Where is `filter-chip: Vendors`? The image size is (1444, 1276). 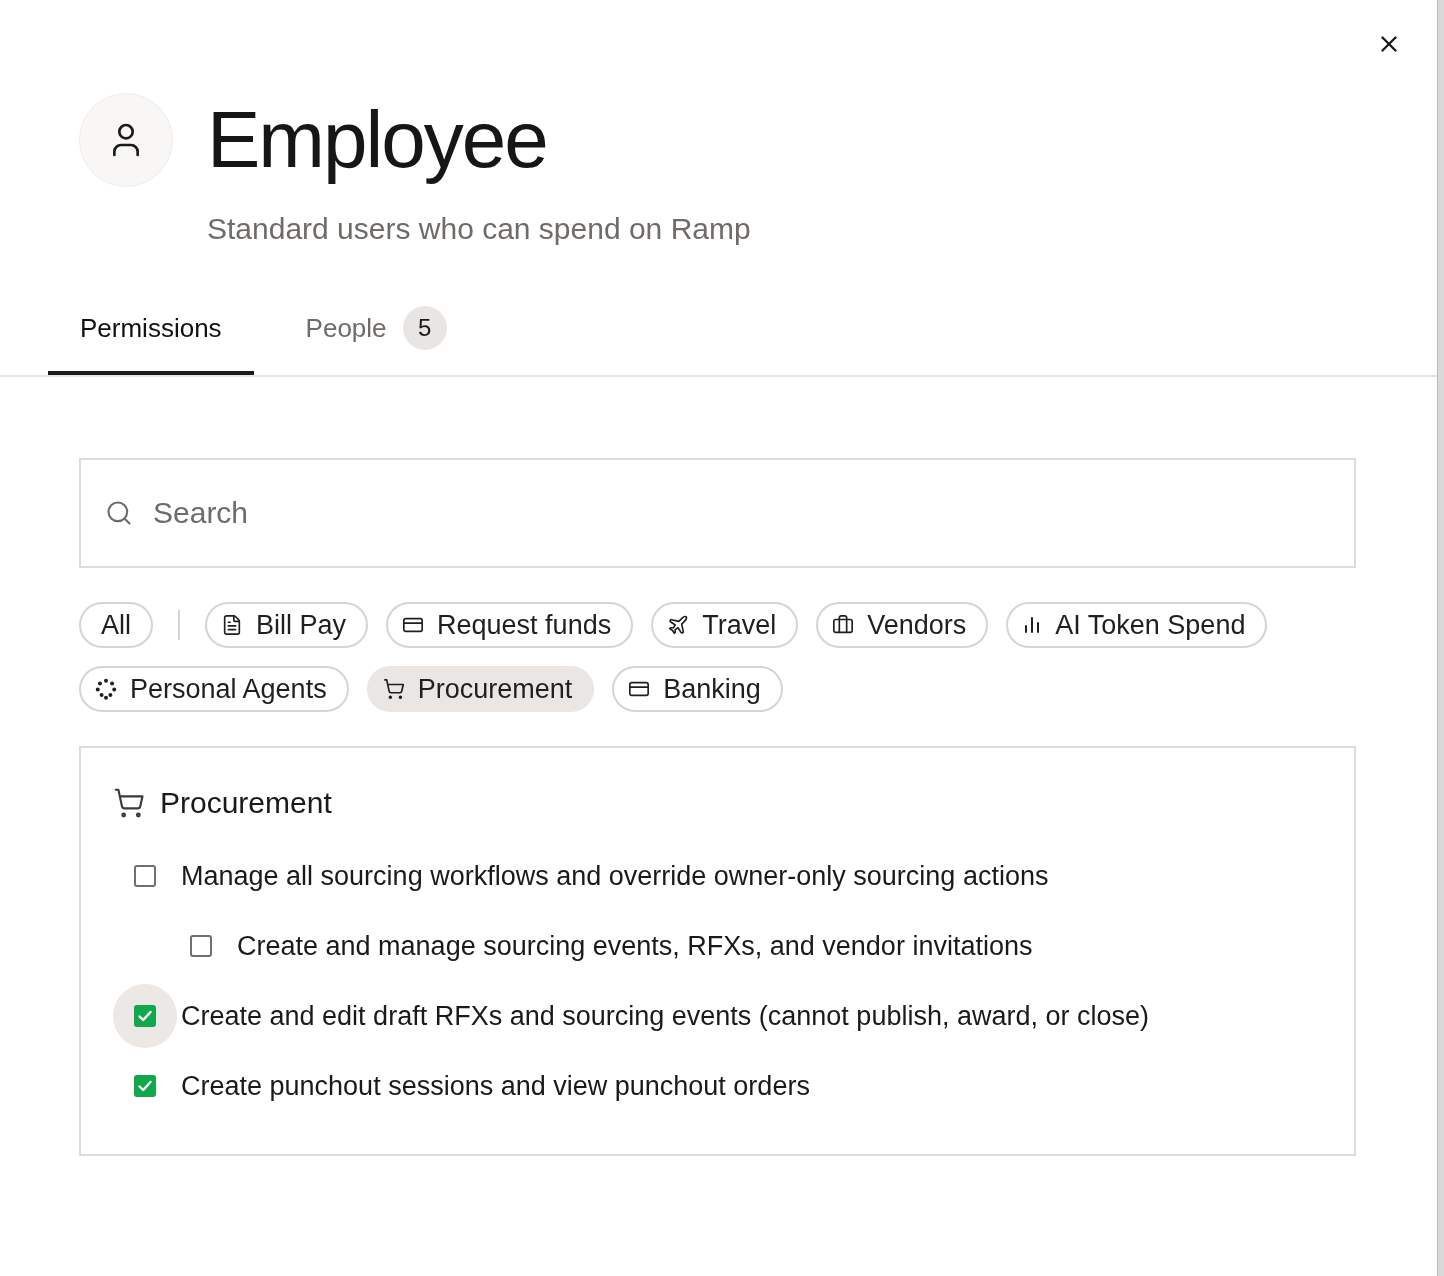 filter-chip: Vendors is located at coordinates (902, 625).